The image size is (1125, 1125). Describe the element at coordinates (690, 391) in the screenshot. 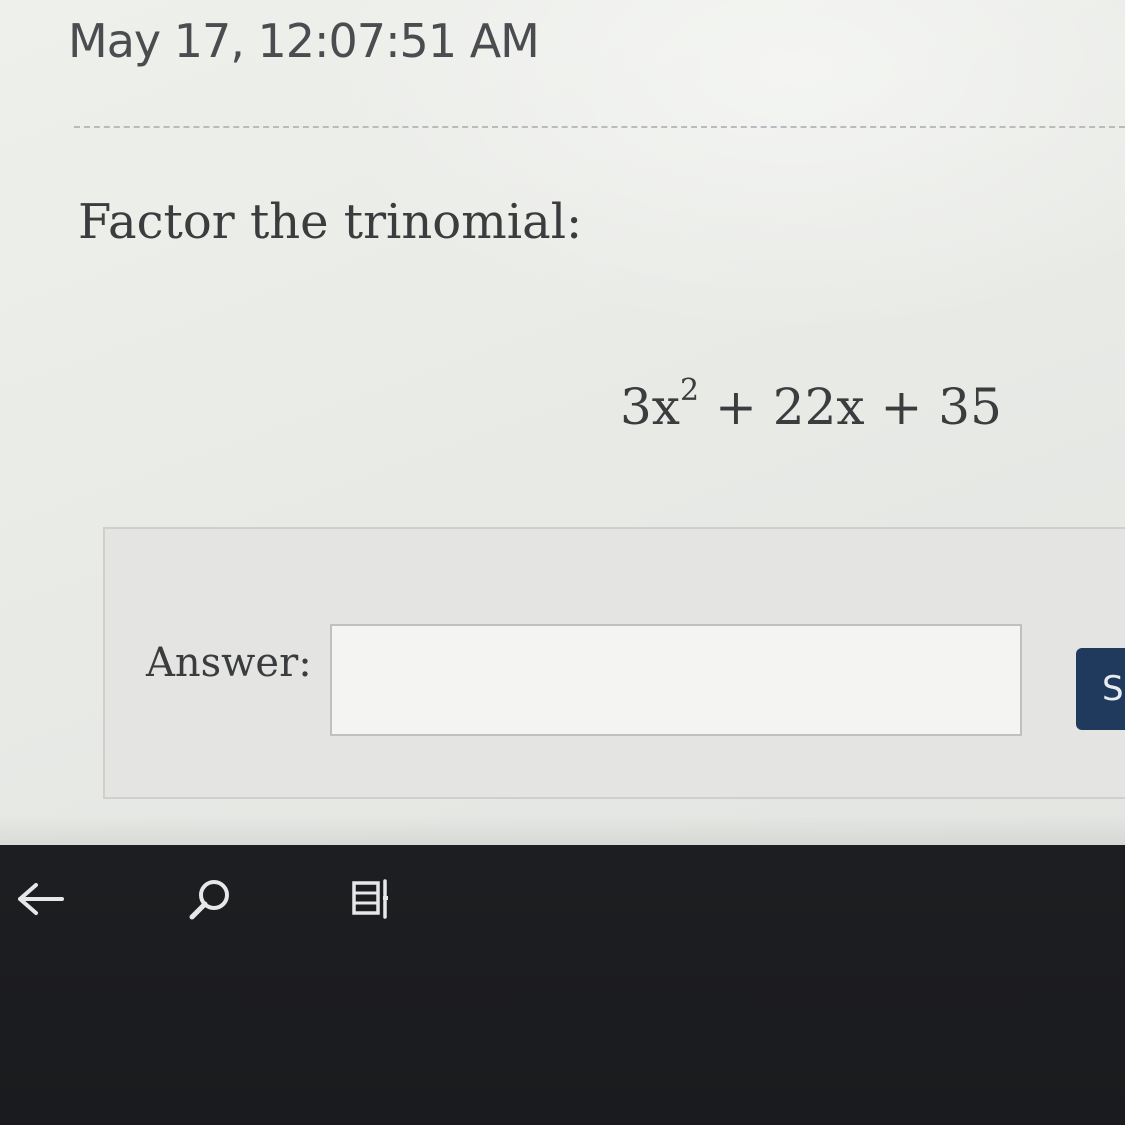

I see `expression-exponent: 2` at that location.